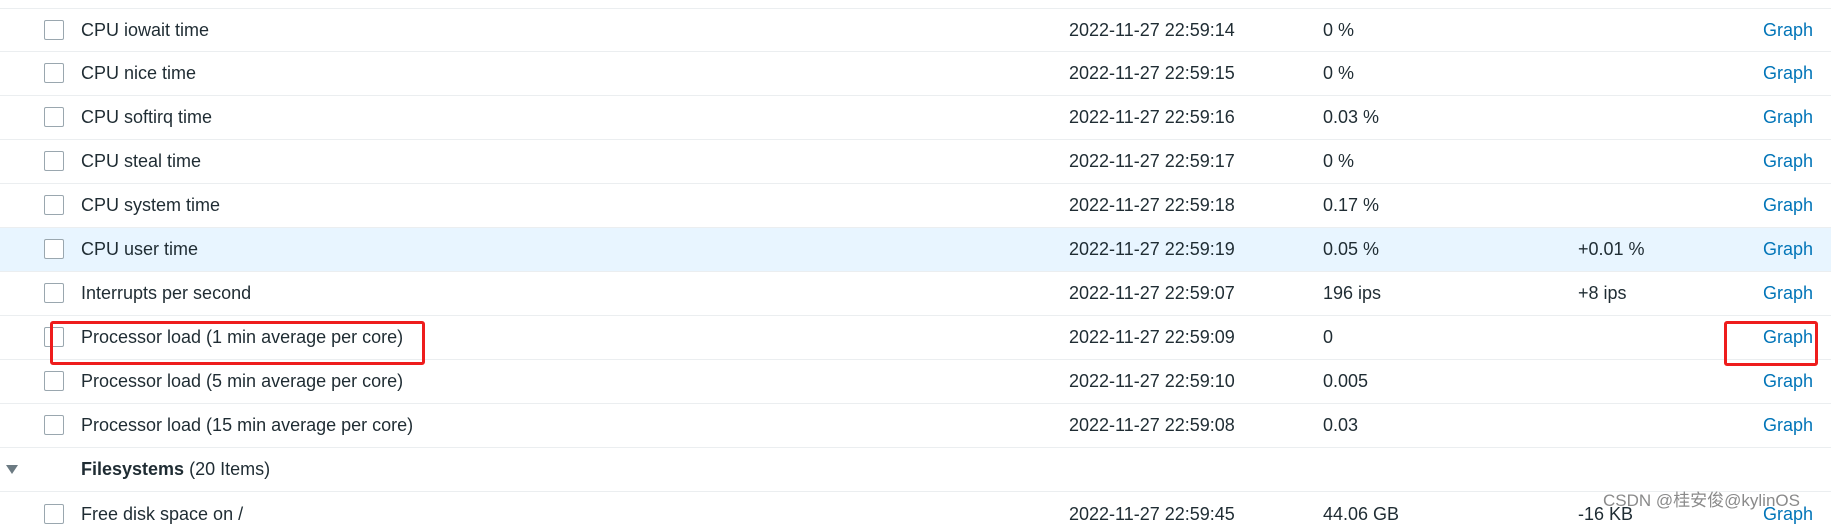 This screenshot has height=530, width=1831. Describe the element at coordinates (151, 205) in the screenshot. I see `item-name: CPU system time` at that location.